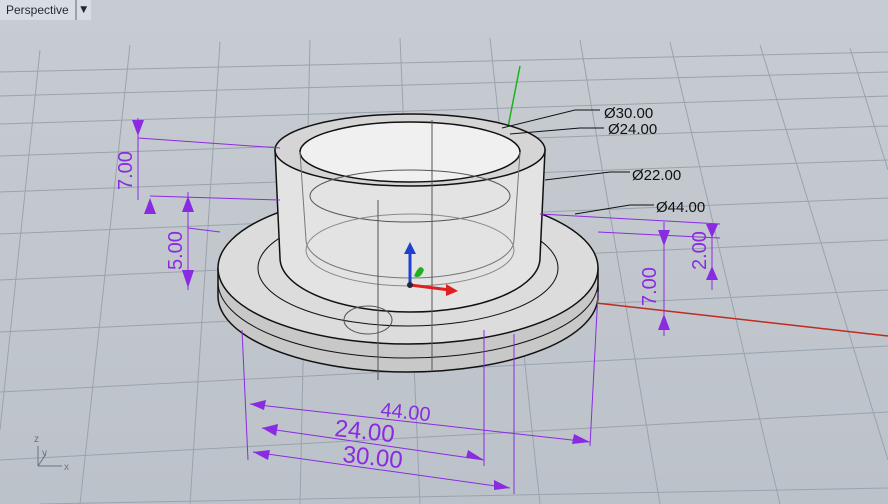 This screenshot has width=888, height=504. What do you see at coordinates (372, 457) in the screenshot?
I see `dim-width-30: 30.00` at bounding box center [372, 457].